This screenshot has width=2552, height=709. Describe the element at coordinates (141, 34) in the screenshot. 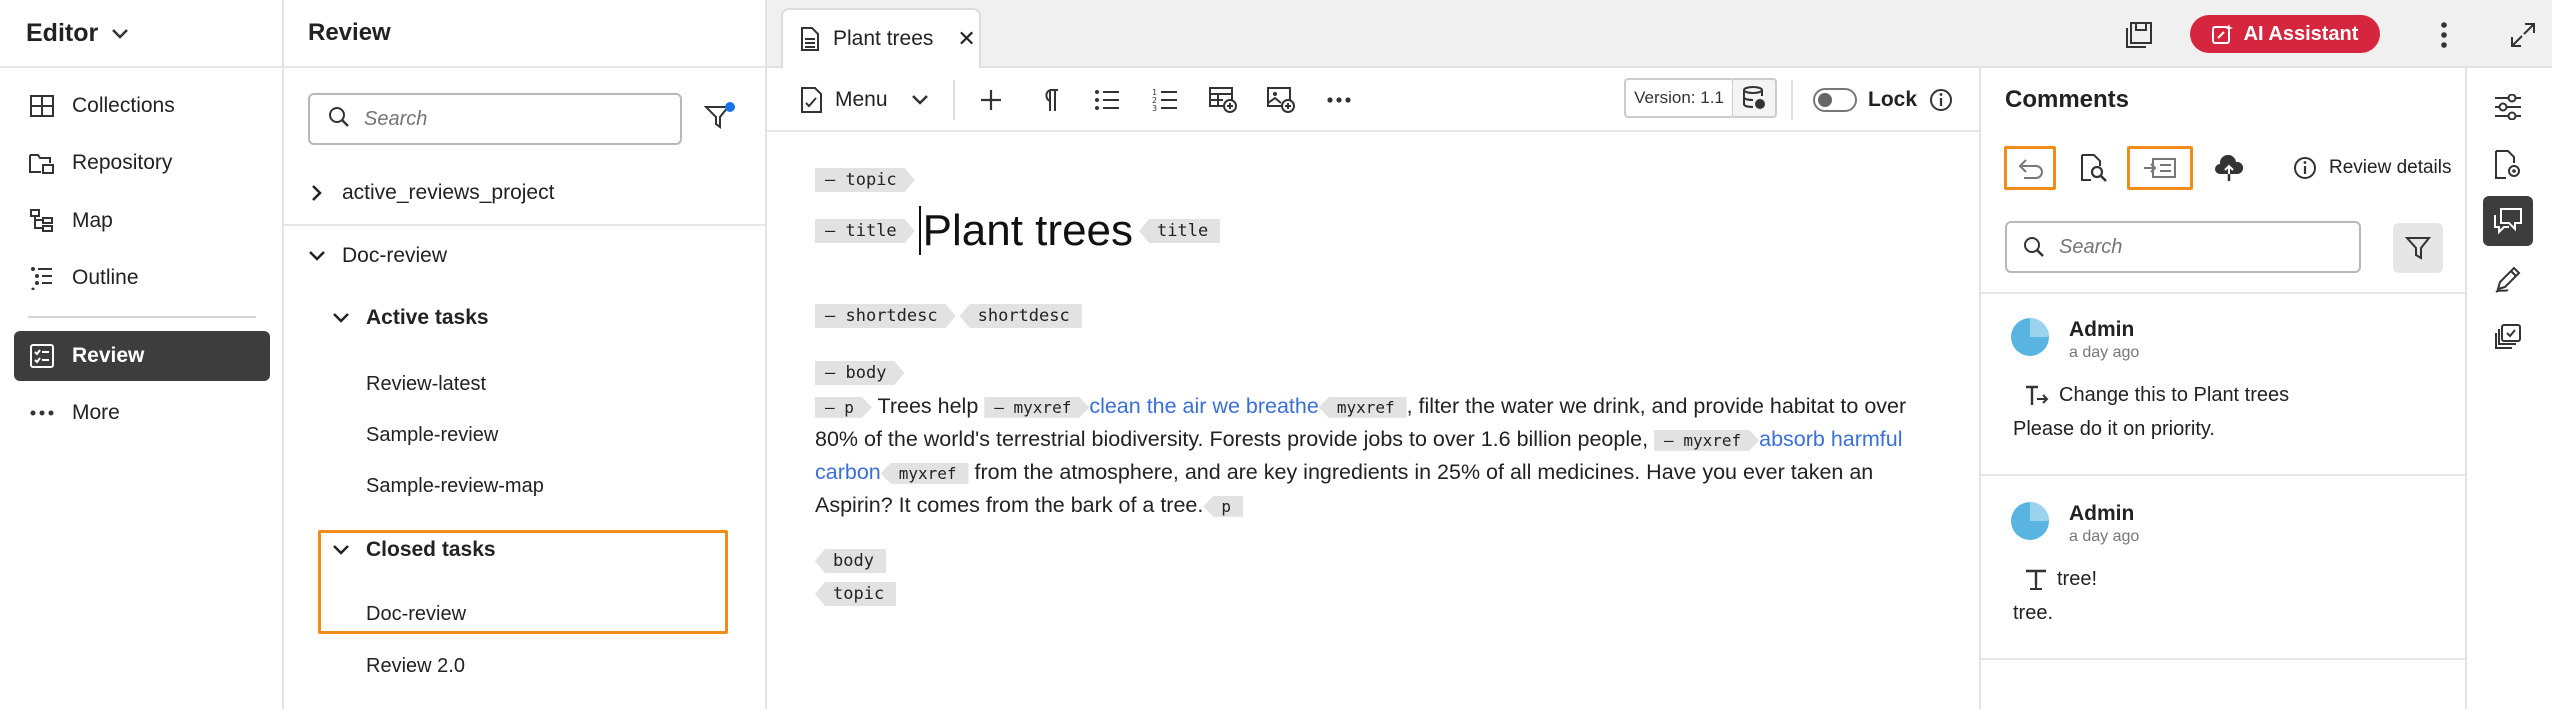

I see `editor-switcher: Editor` at that location.